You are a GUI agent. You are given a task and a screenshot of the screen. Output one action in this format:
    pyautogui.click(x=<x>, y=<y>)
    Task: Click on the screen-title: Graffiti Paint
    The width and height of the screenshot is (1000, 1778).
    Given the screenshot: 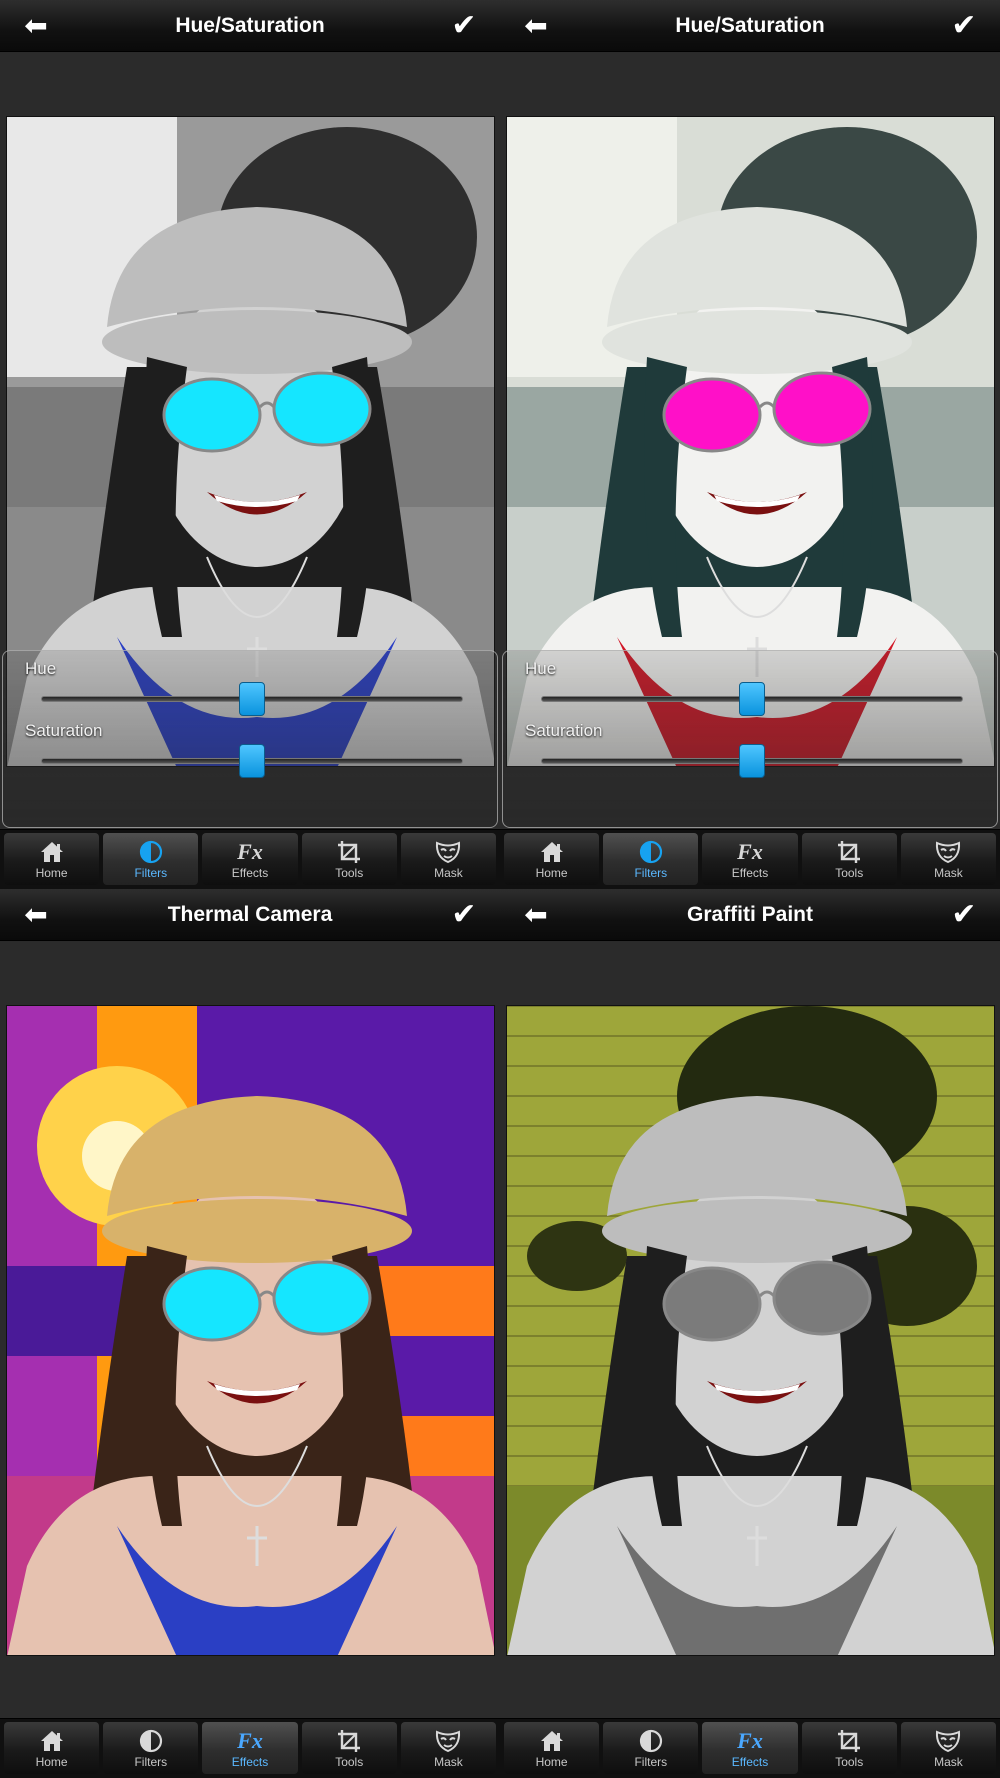 What is the action you would take?
    pyautogui.click(x=749, y=914)
    